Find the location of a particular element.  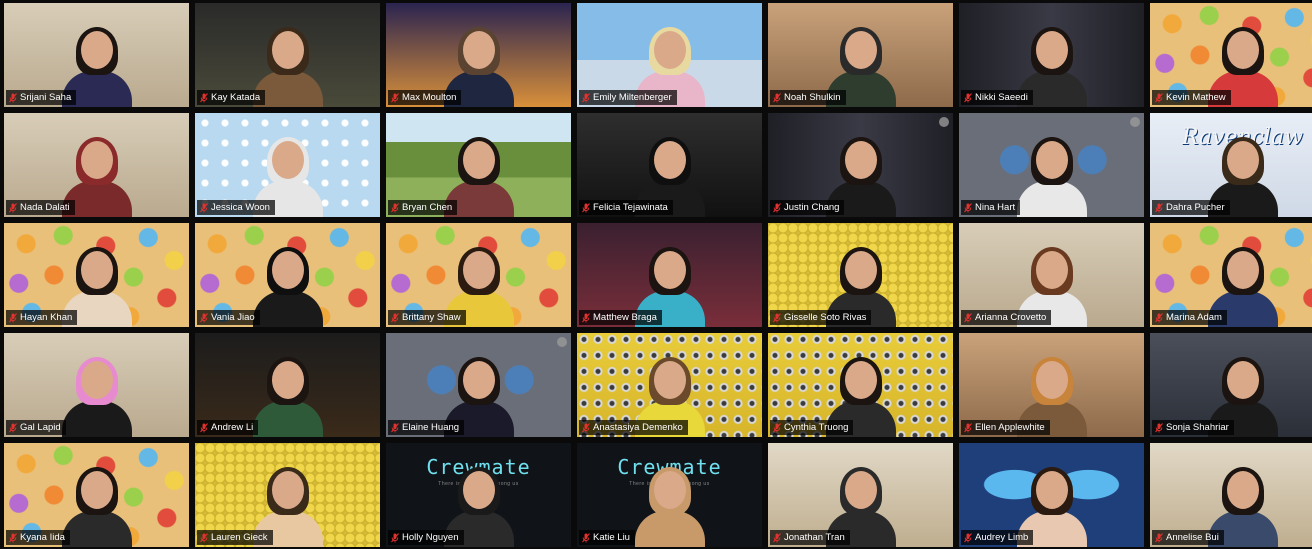

participant-tile: Ellen Applewhite is located at coordinates (1051, 385).